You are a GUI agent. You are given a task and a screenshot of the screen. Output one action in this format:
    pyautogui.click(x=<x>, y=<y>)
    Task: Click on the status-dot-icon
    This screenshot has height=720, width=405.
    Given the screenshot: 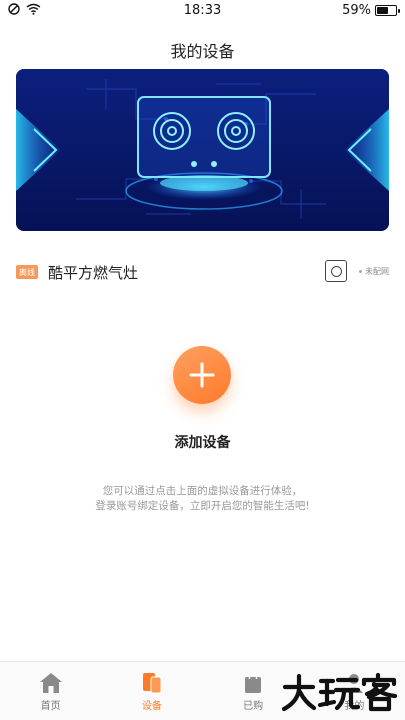 What is the action you would take?
    pyautogui.click(x=360, y=271)
    